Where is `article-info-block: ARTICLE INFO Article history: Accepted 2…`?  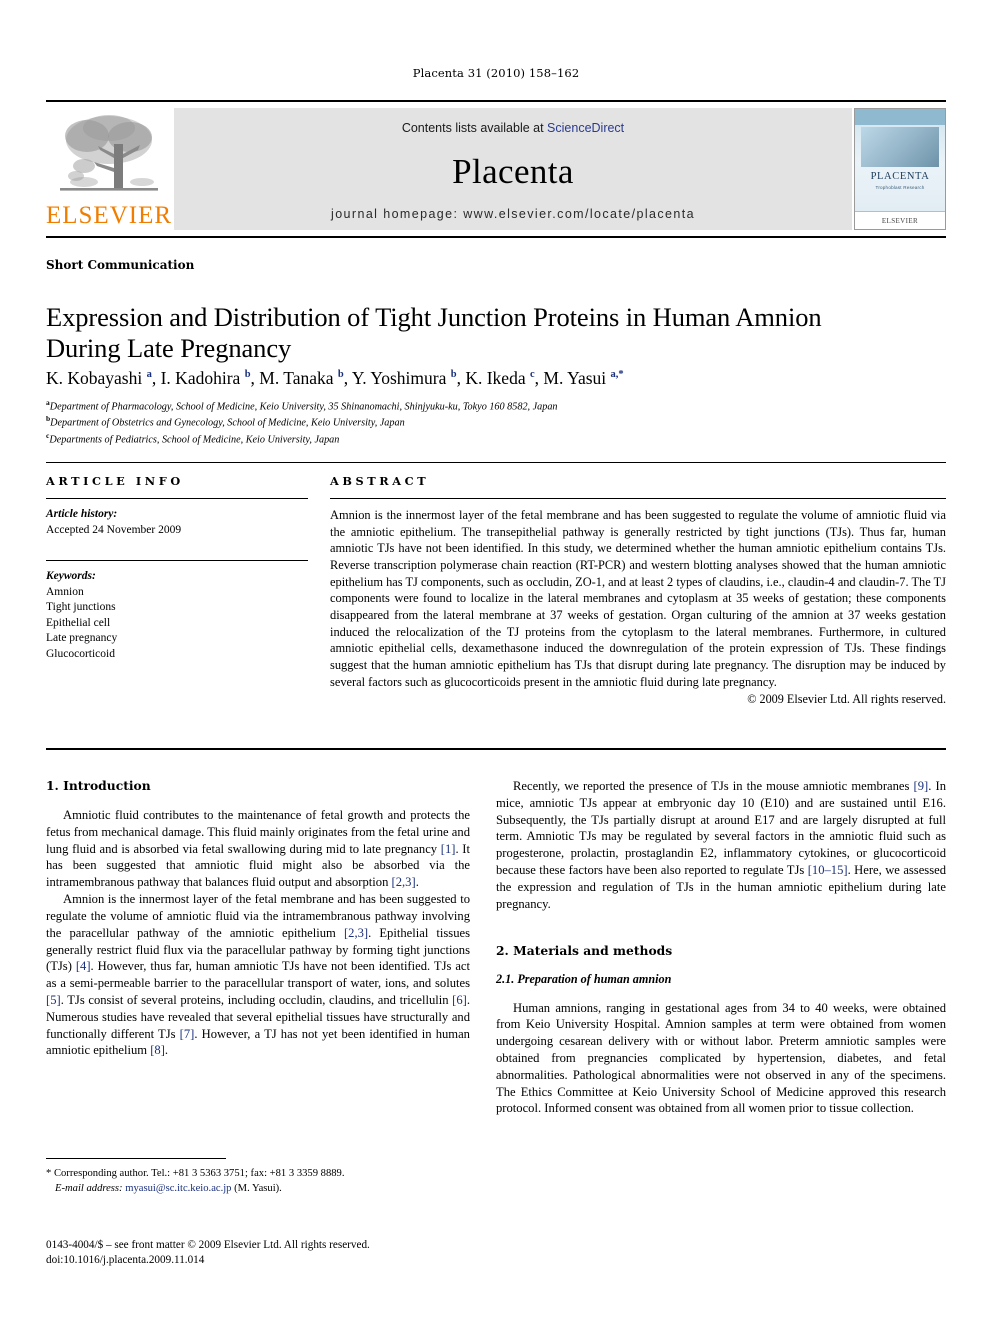 article-info-block: ARTICLE INFO Article history: Accepted 2… is located at coordinates (177, 568).